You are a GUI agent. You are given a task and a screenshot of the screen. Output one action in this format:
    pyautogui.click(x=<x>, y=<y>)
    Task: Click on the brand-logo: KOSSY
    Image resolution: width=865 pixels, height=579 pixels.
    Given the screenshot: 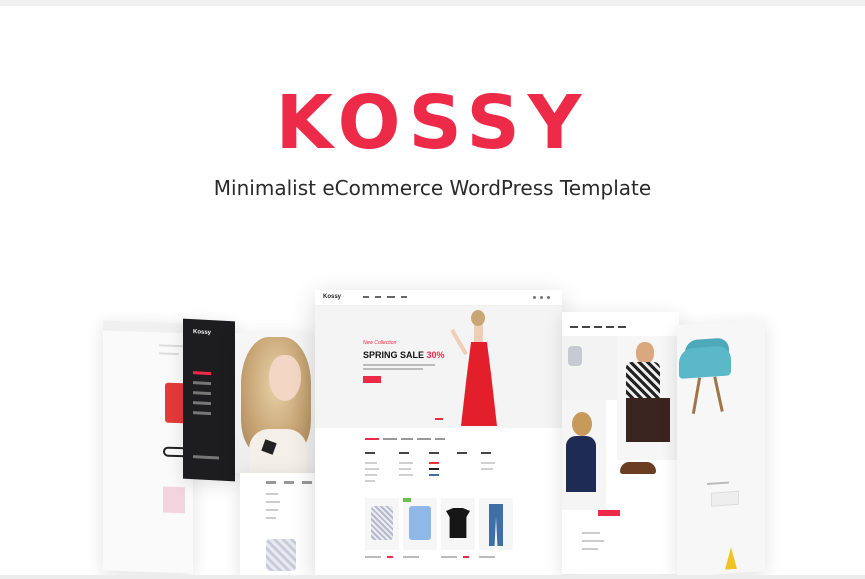 What is the action you would take?
    pyautogui.click(x=432, y=123)
    